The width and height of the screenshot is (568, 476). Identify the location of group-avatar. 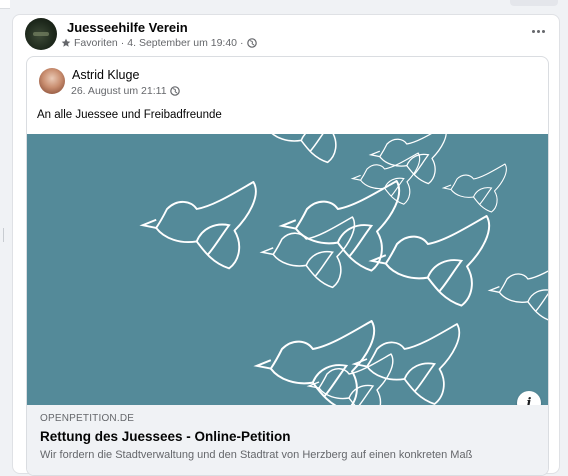
(41, 34).